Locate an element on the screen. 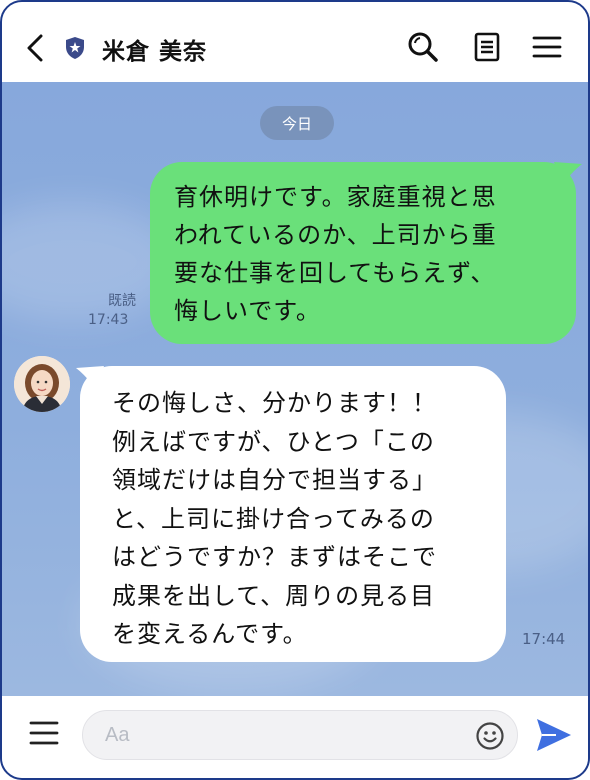 The width and height of the screenshot is (590, 780). message-line: 成果を出して、周りの見る目 is located at coordinates (274, 595).